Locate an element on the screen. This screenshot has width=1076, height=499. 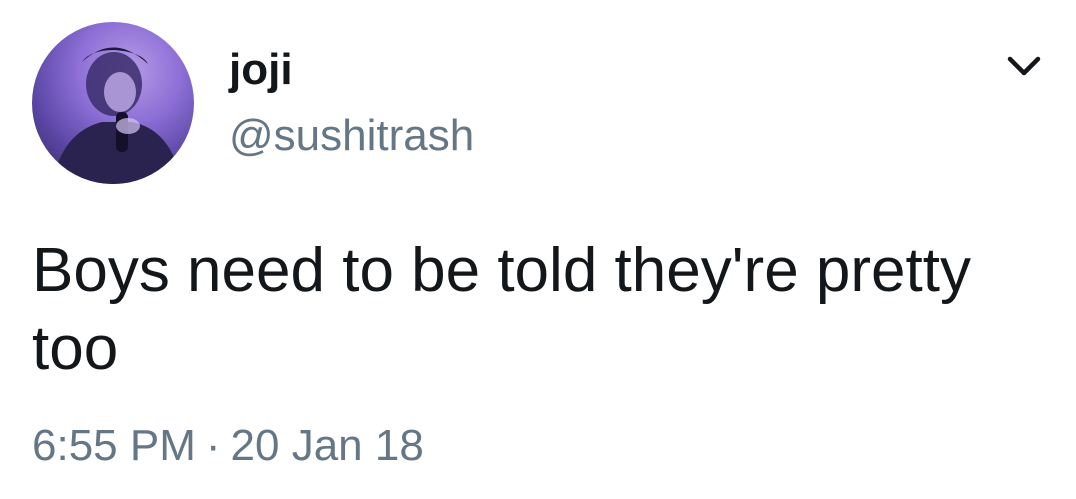
avatar is located at coordinates (113, 103).